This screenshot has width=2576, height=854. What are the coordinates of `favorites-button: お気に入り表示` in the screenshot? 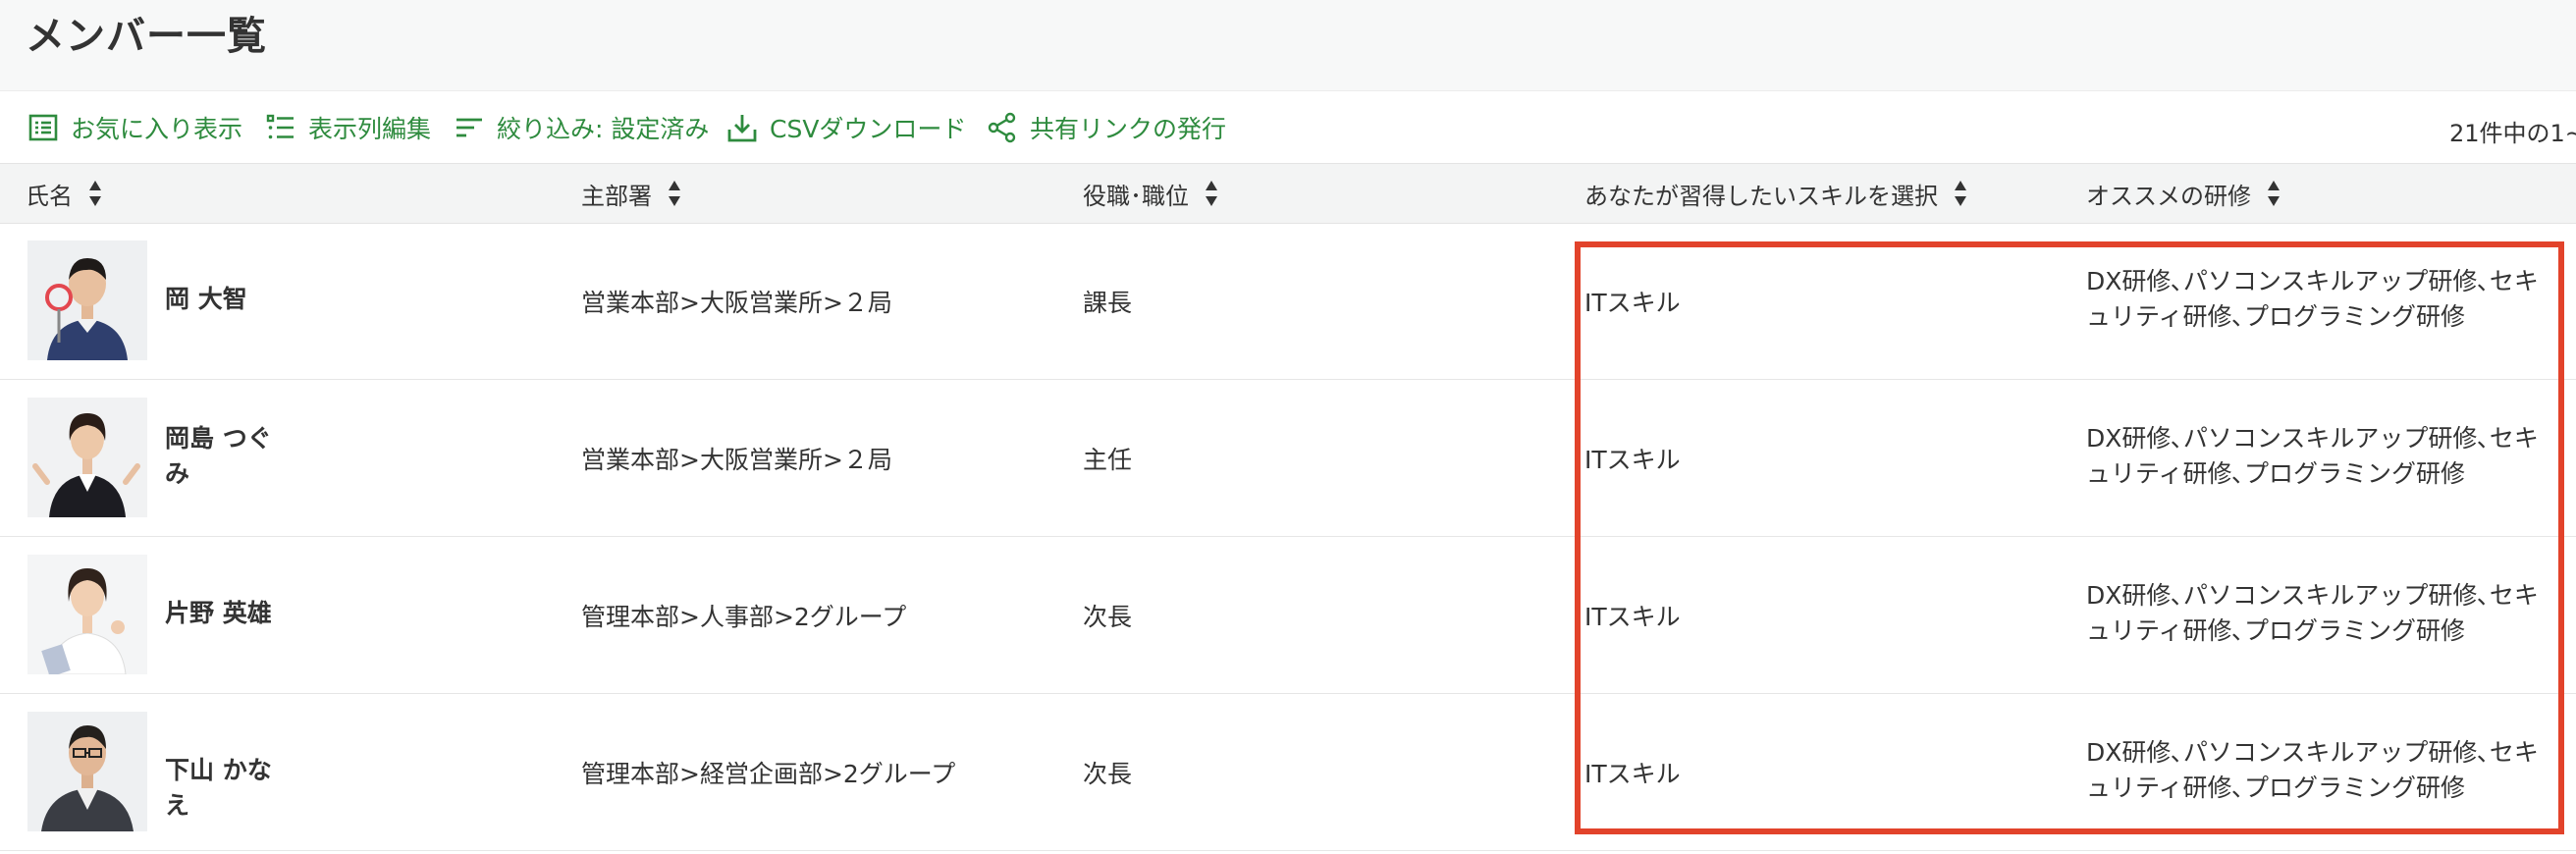 It's located at (134, 128).